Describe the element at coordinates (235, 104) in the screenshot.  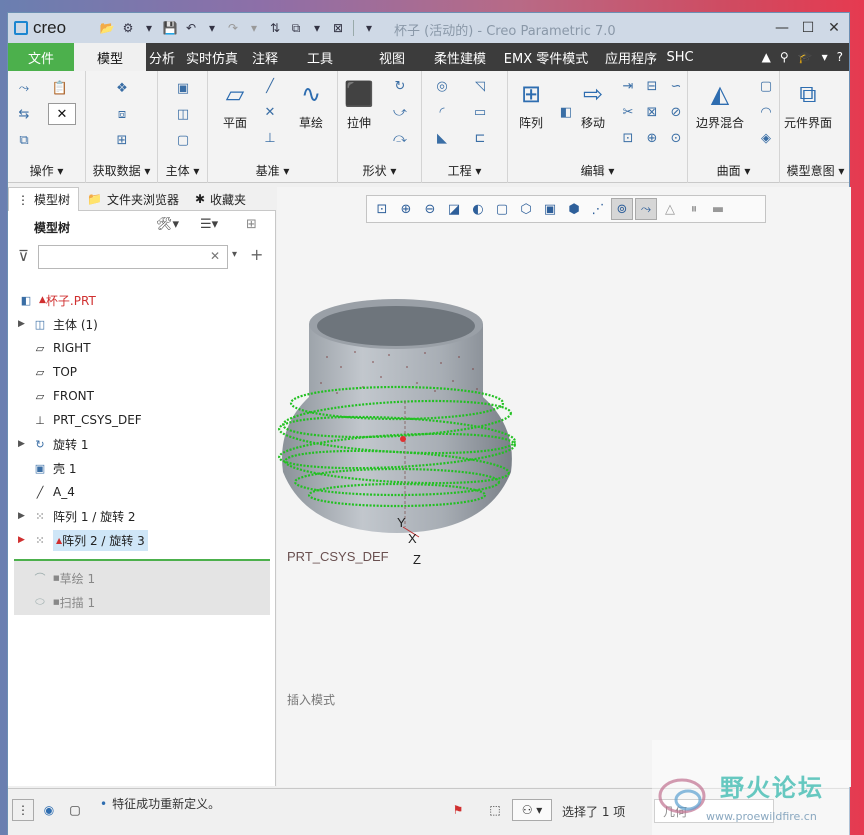
I see `plane-button: ▱ 平面` at that location.